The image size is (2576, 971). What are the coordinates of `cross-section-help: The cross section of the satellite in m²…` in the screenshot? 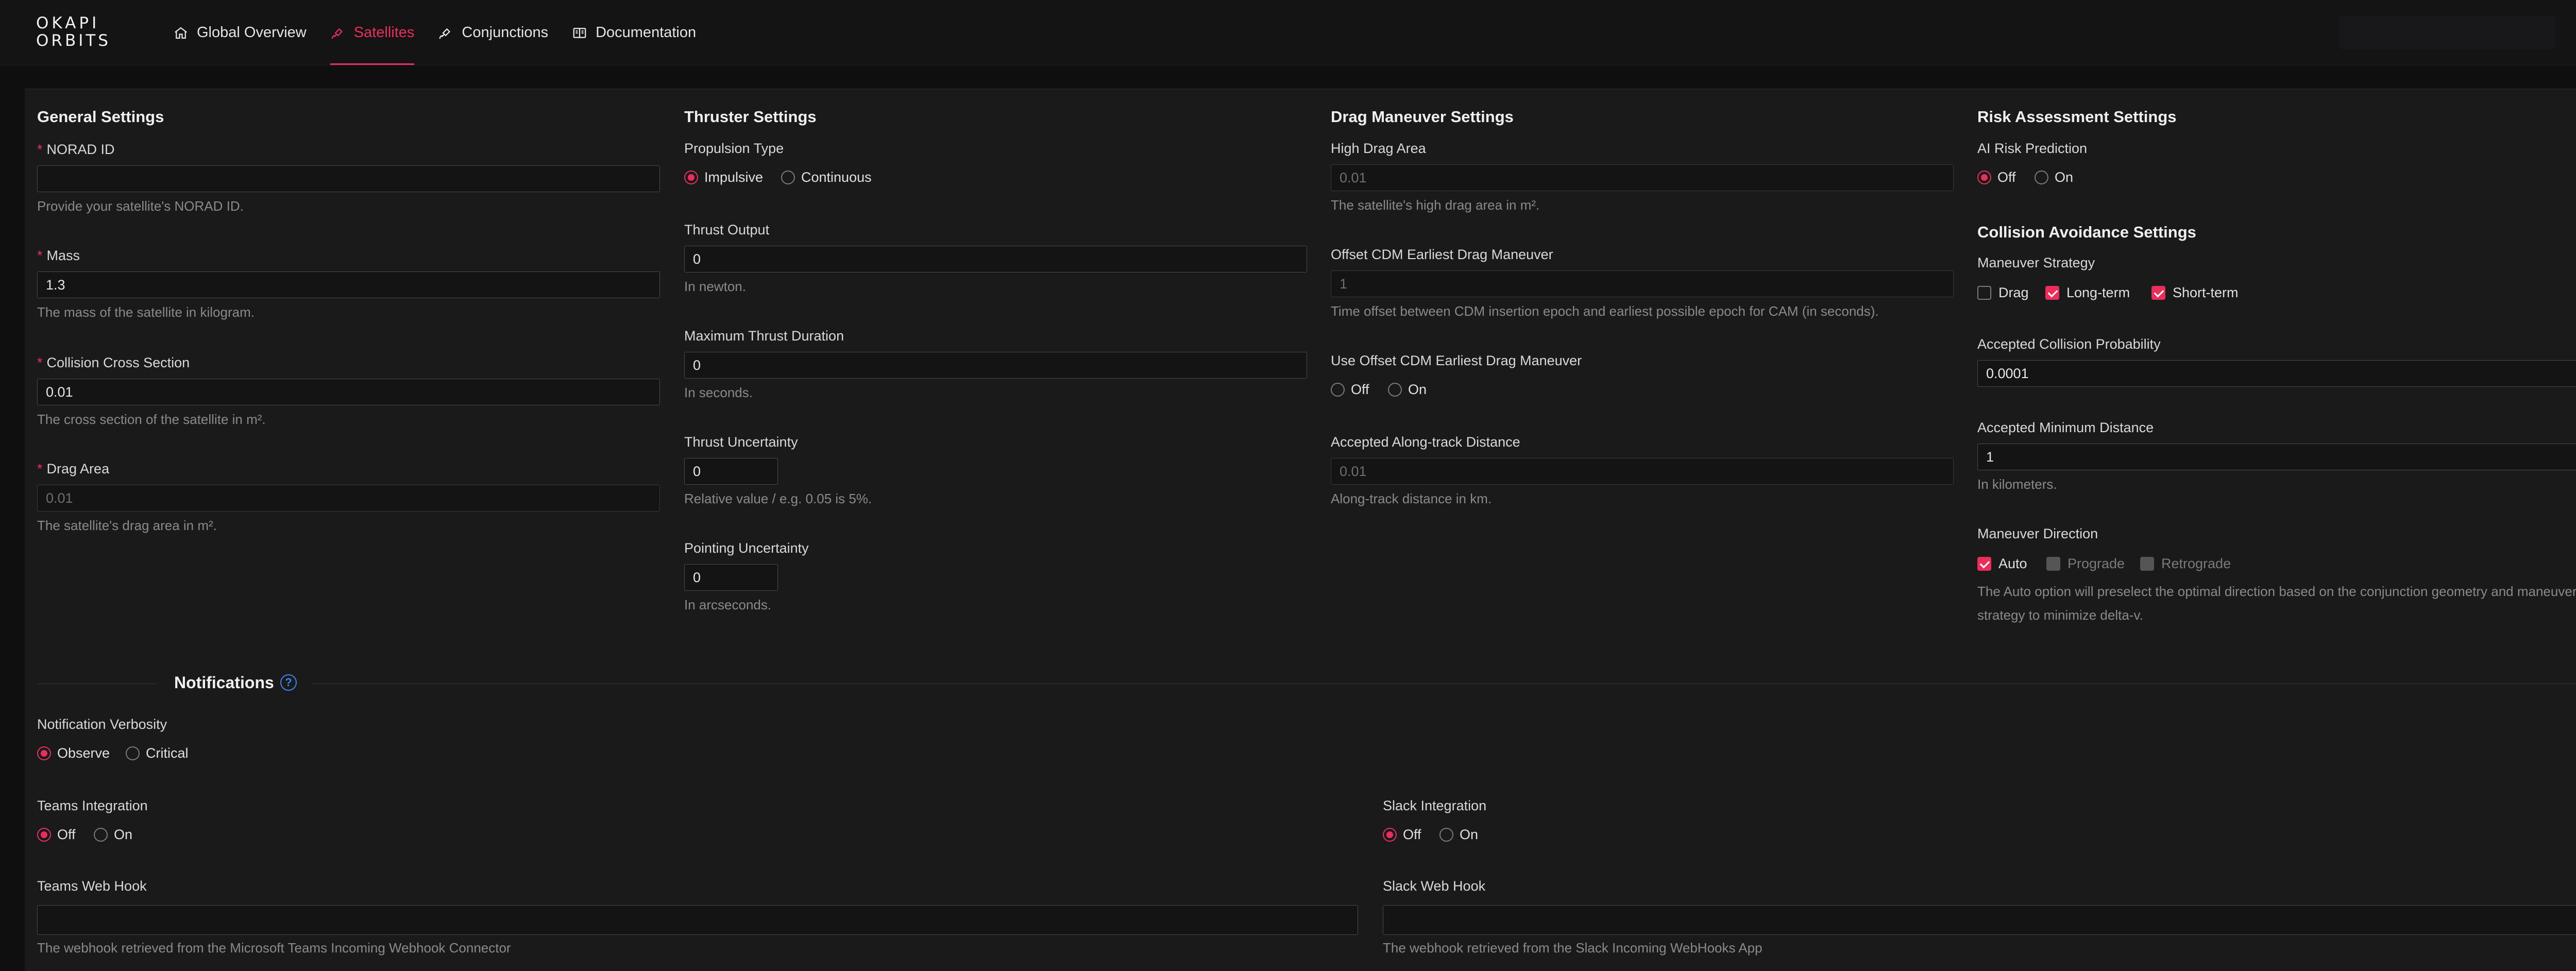 It's located at (151, 419).